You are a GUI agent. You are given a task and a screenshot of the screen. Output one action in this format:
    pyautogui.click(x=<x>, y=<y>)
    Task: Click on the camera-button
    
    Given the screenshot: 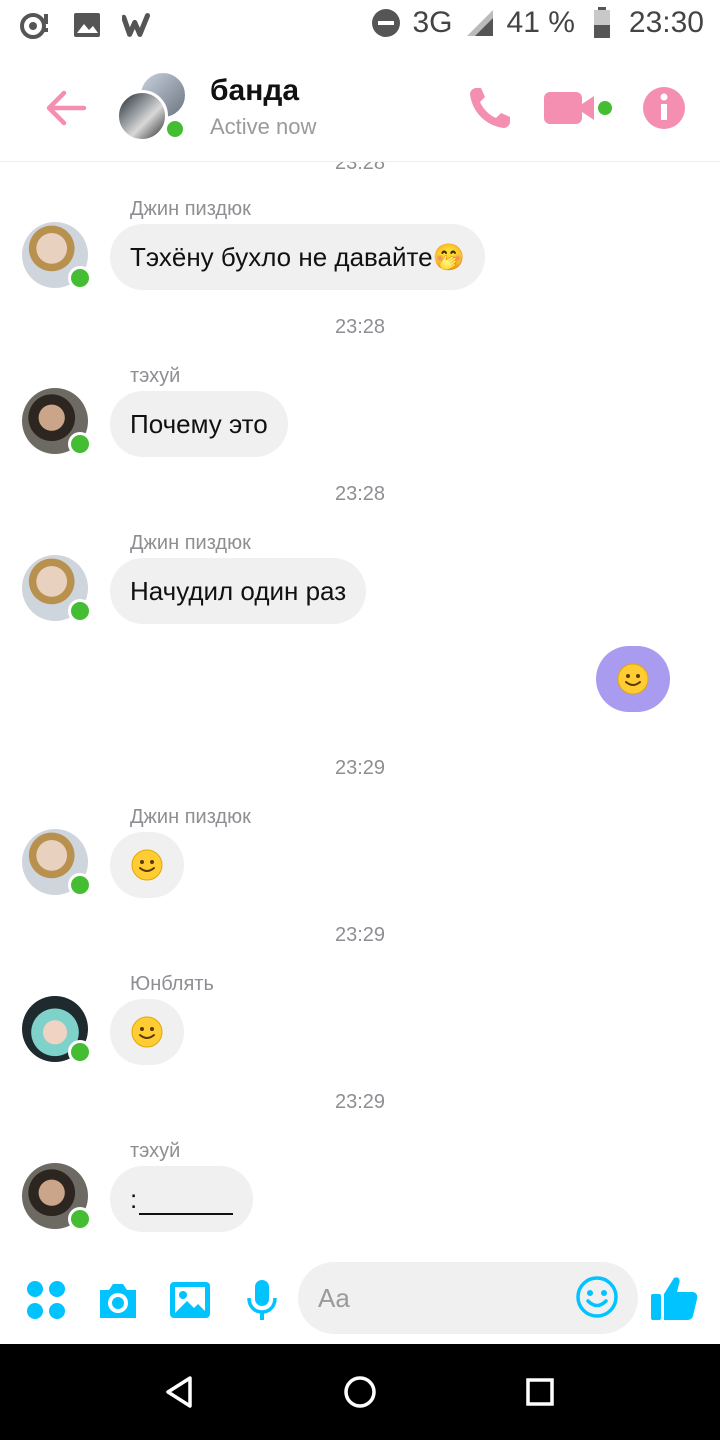 What is the action you would take?
    pyautogui.click(x=118, y=1300)
    